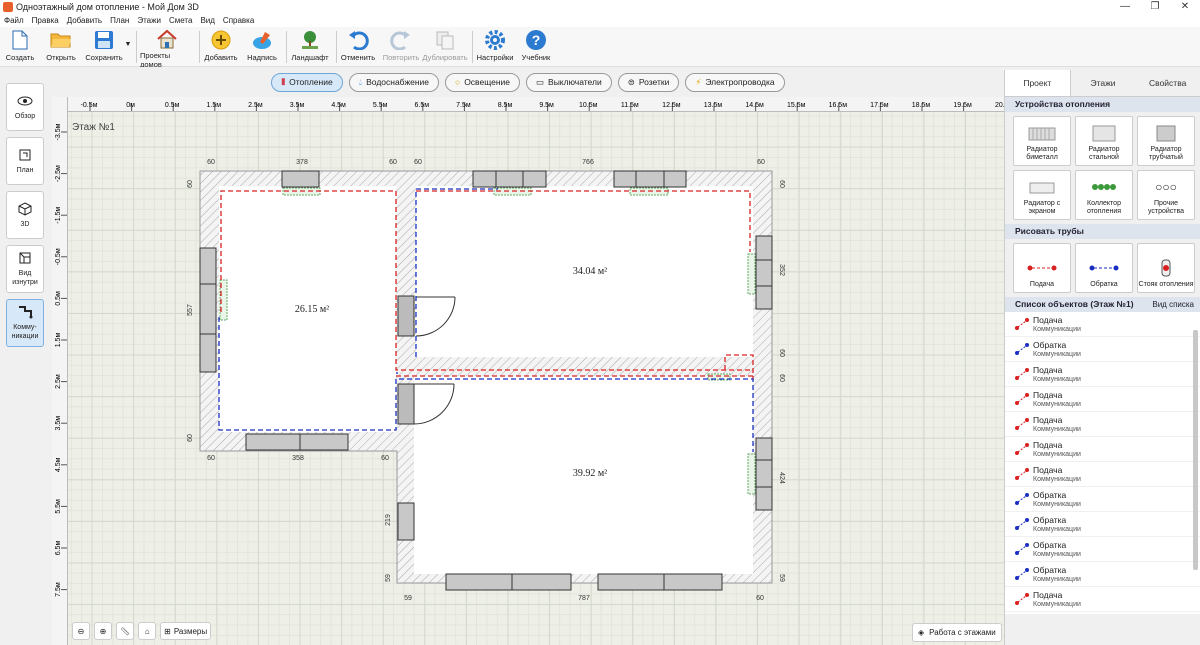  I want to click on view-3d-button: 3D, so click(25, 215).